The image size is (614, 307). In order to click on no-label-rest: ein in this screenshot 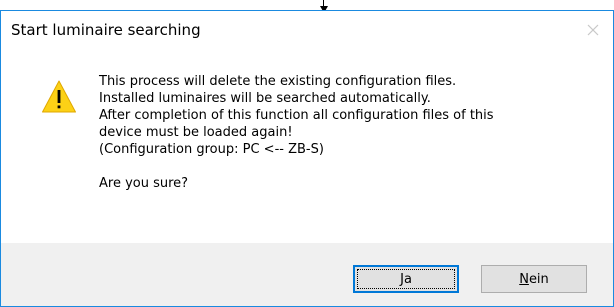, I will do `click(538, 279)`.